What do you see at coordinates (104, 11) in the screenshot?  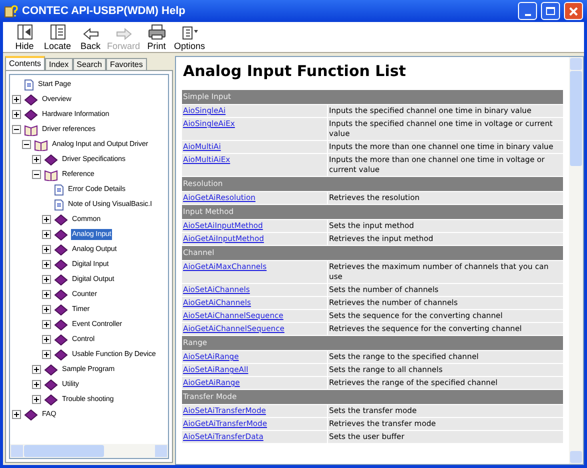 I see `window-title: CONTEC API-USBP(WDM) Help` at bounding box center [104, 11].